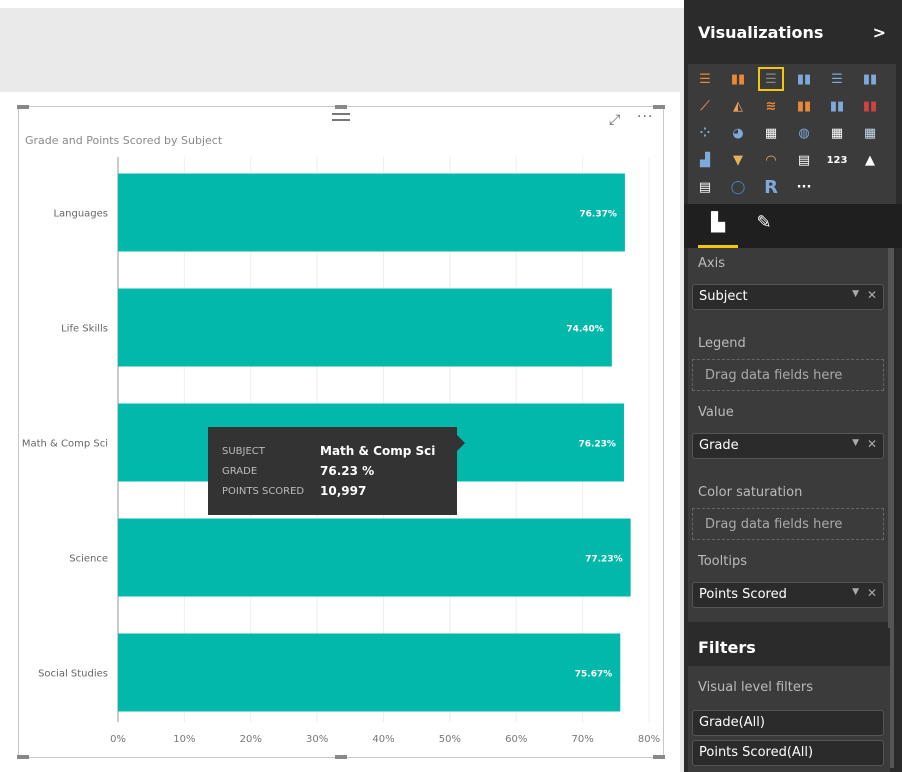 The height and width of the screenshot is (772, 902). What do you see at coordinates (88, 559) in the screenshot?
I see `category-label: Science` at bounding box center [88, 559].